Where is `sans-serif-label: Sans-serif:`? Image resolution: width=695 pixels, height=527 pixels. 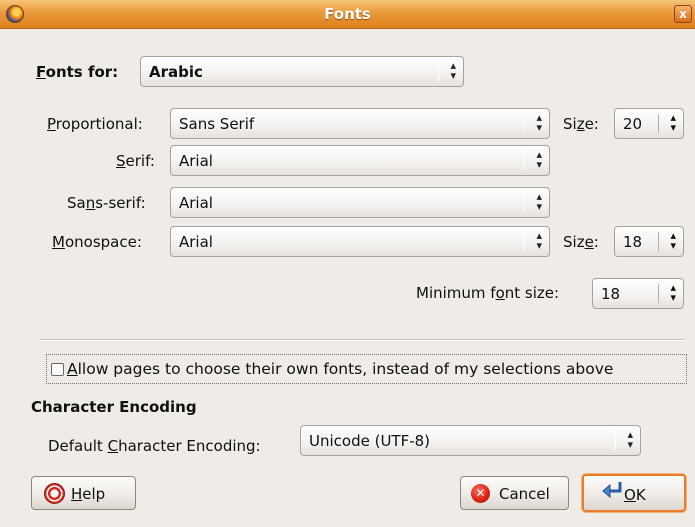
sans-serif-label: Sans-serif: is located at coordinates (106, 203).